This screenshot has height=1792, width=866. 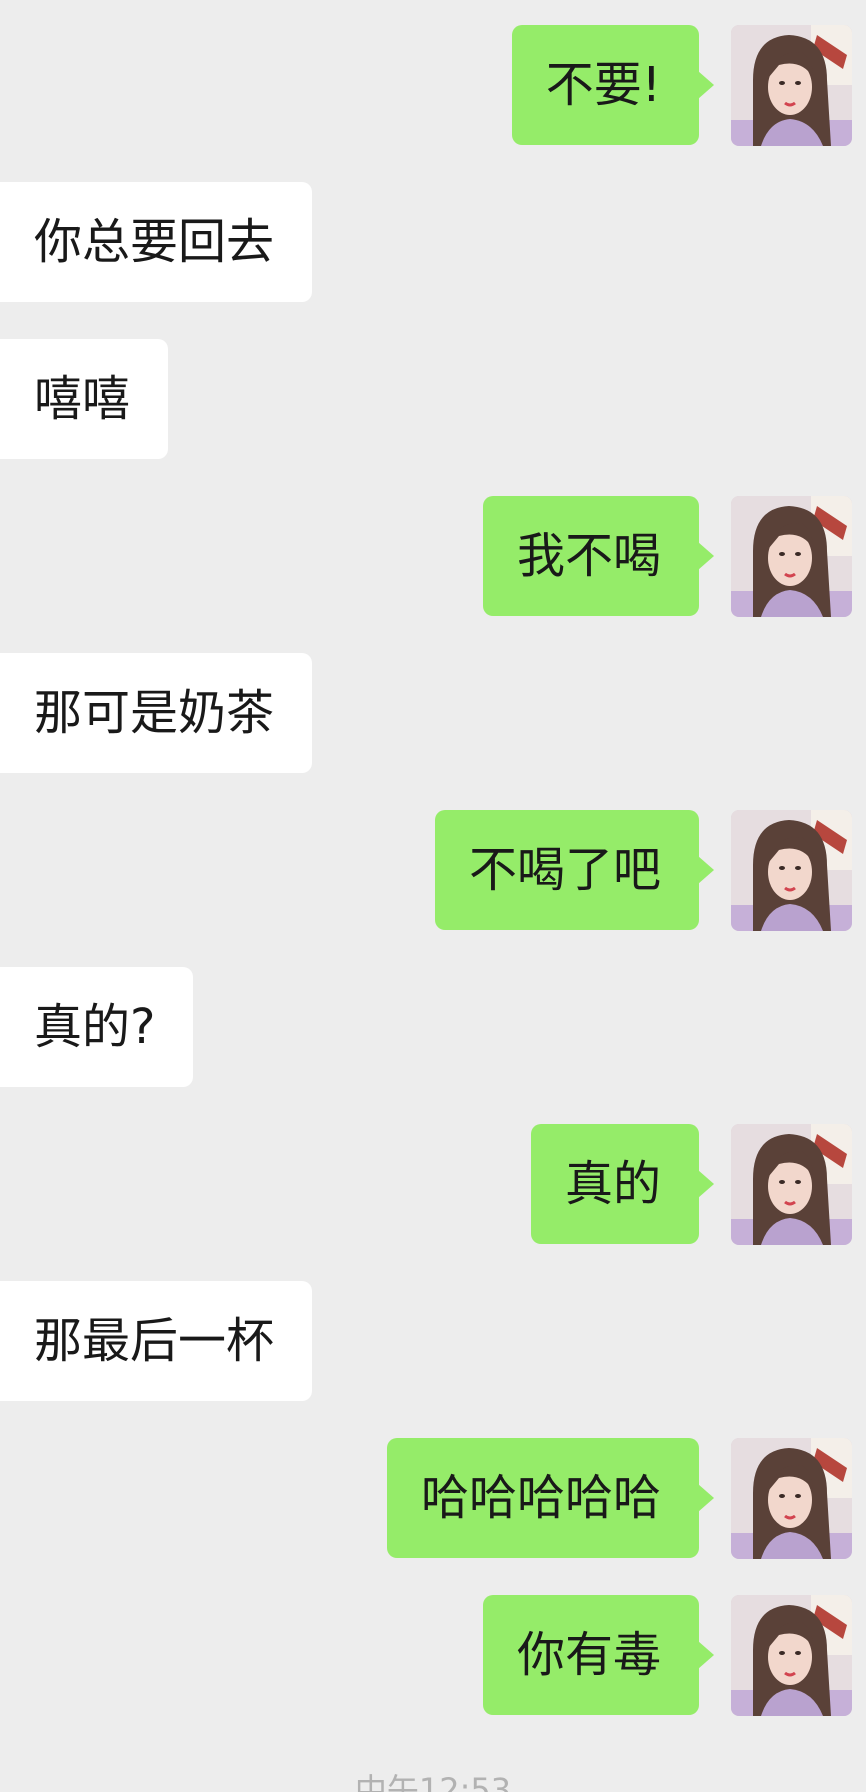 I want to click on received-message: 真的?, so click(x=433, y=1027).